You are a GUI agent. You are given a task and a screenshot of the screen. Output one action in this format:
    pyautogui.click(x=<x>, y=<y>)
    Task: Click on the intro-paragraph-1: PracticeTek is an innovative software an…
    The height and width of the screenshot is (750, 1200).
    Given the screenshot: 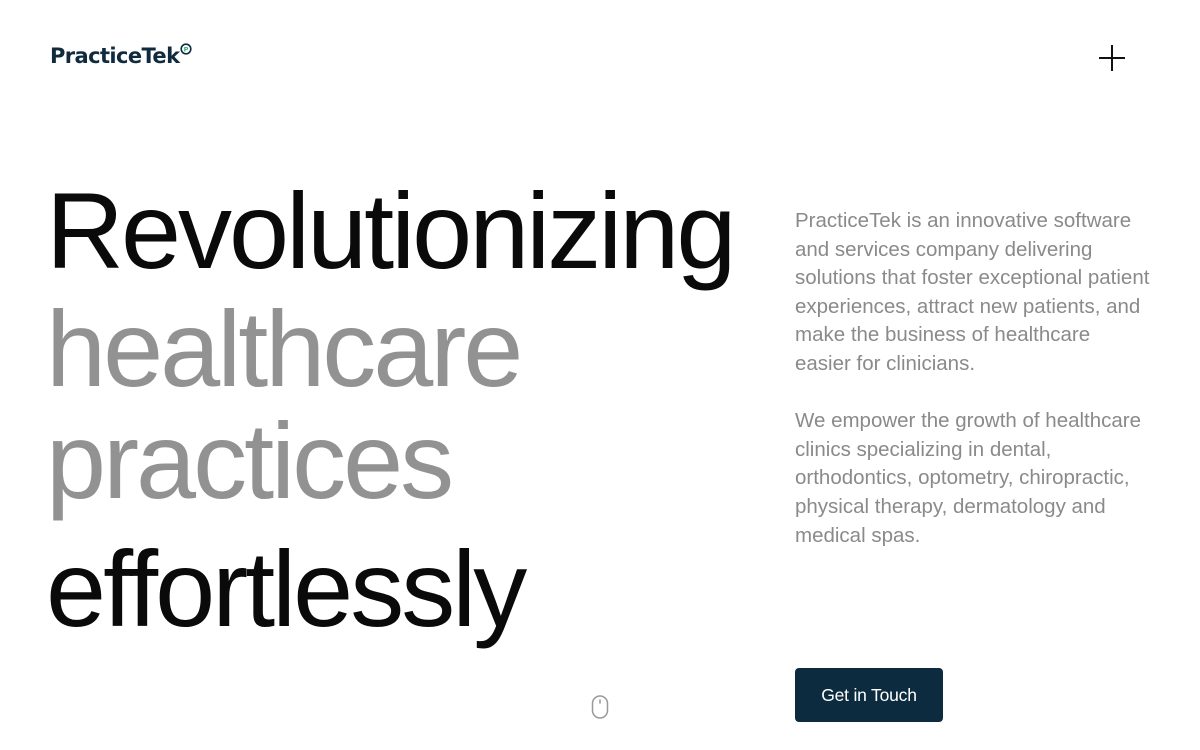 What is the action you would take?
    pyautogui.click(x=972, y=292)
    